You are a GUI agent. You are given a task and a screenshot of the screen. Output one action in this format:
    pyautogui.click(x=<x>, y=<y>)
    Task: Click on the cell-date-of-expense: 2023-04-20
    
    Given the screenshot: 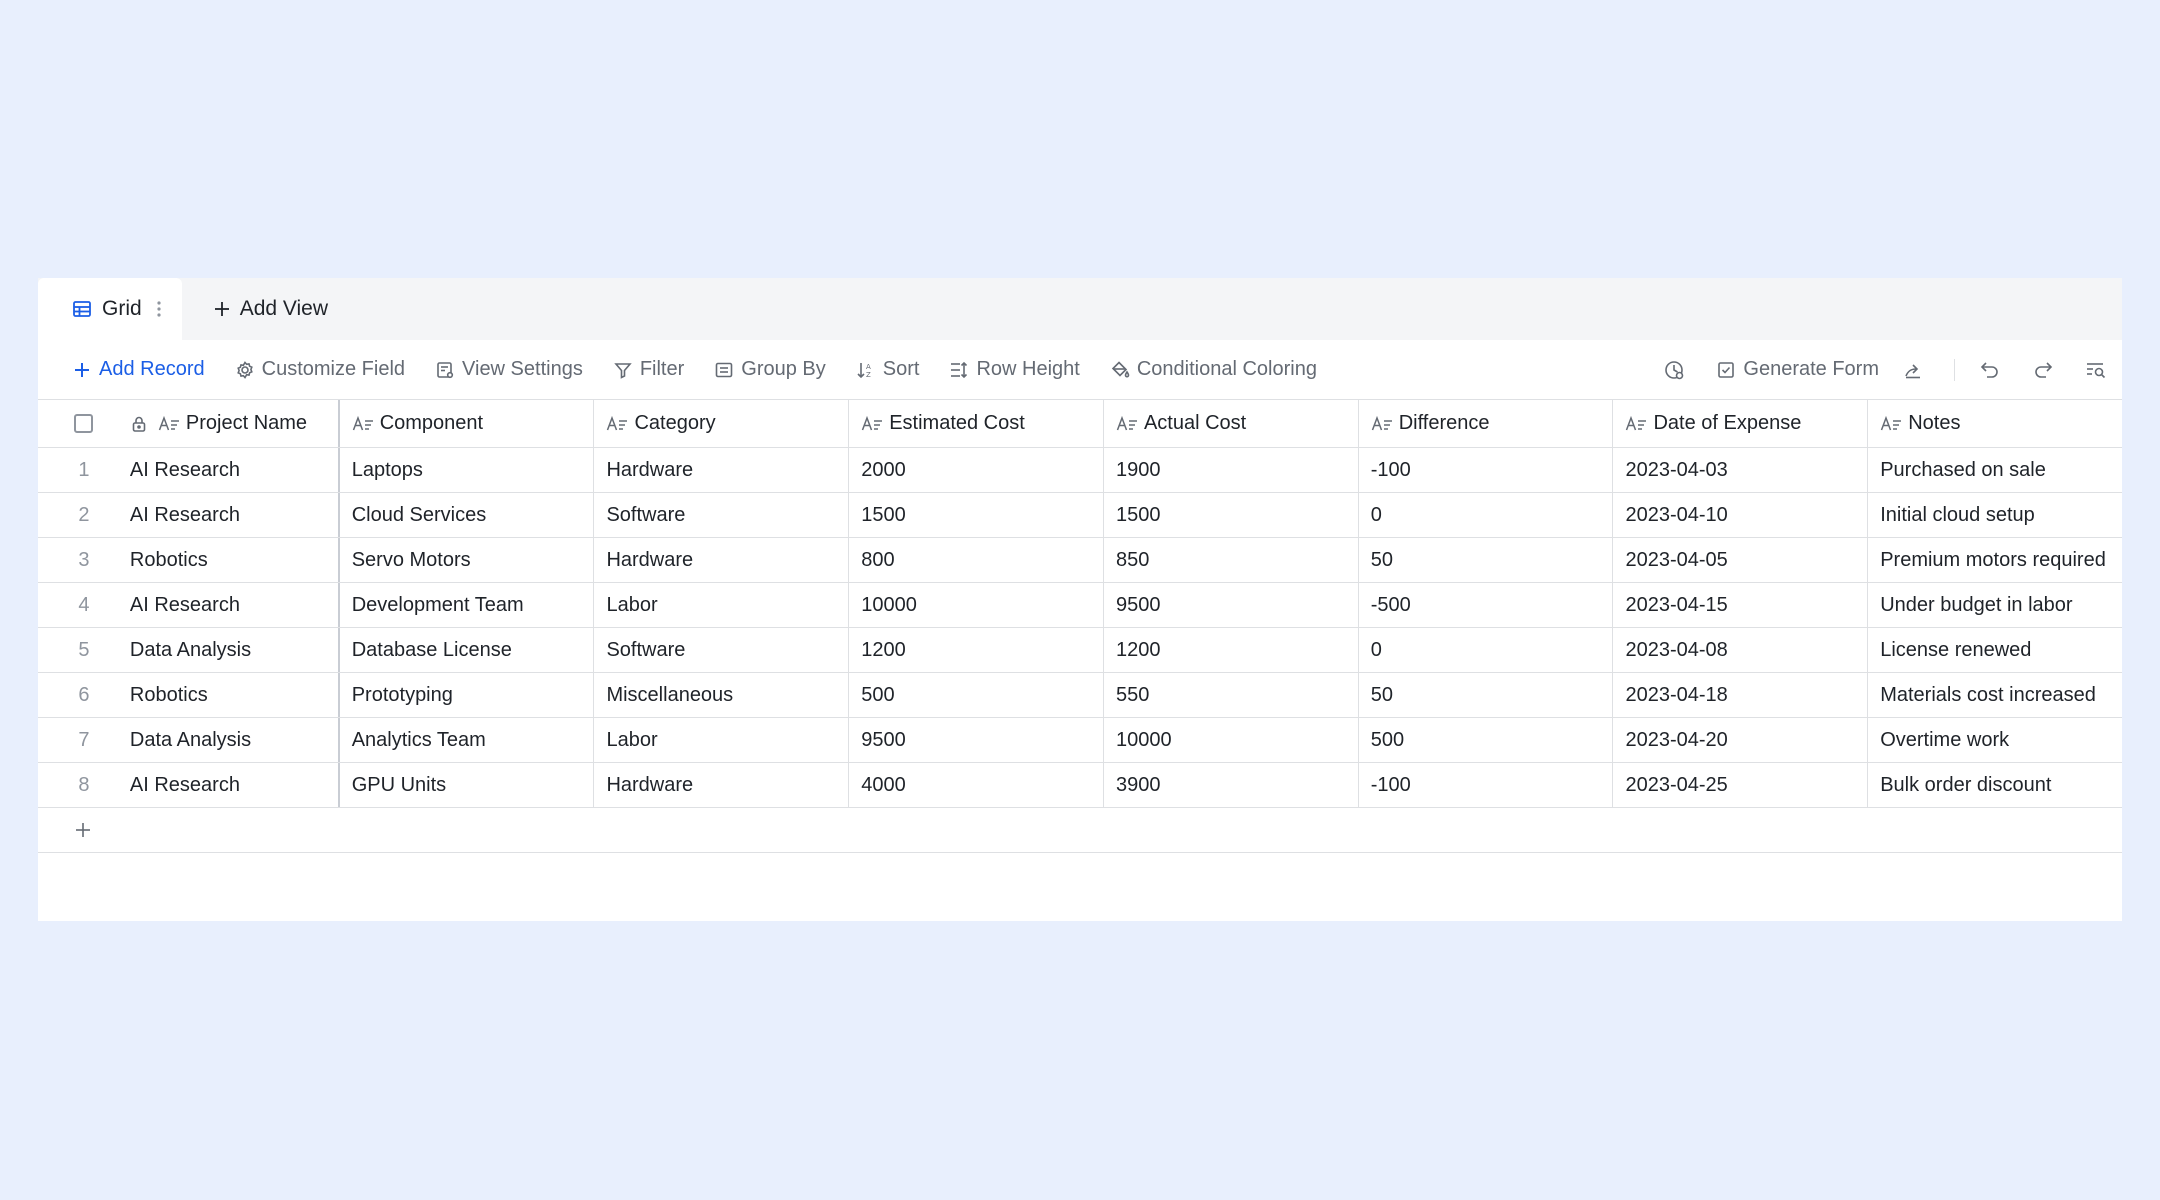 What is the action you would take?
    pyautogui.click(x=1741, y=740)
    